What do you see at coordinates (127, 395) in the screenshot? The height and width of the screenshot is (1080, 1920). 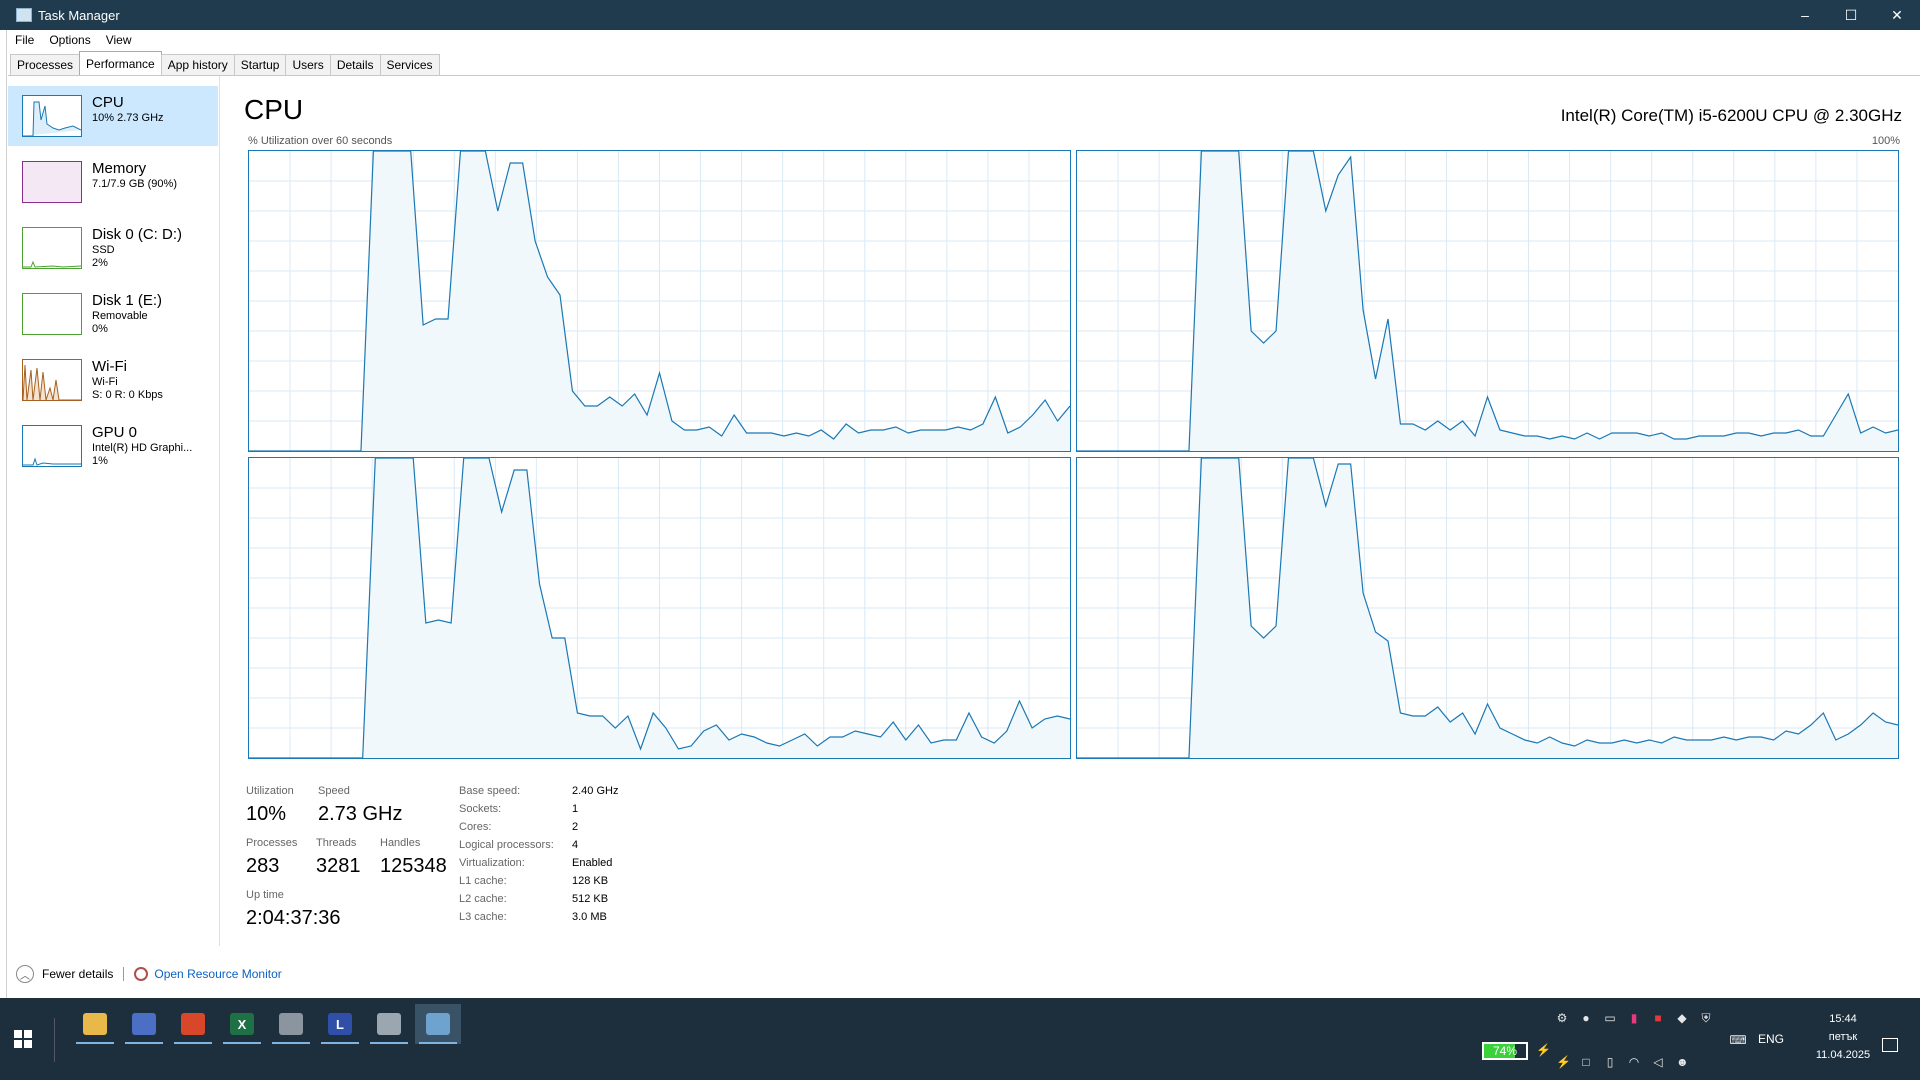 I see `sidebar-item-detail-2: S: 0 R: 0 Kbps` at bounding box center [127, 395].